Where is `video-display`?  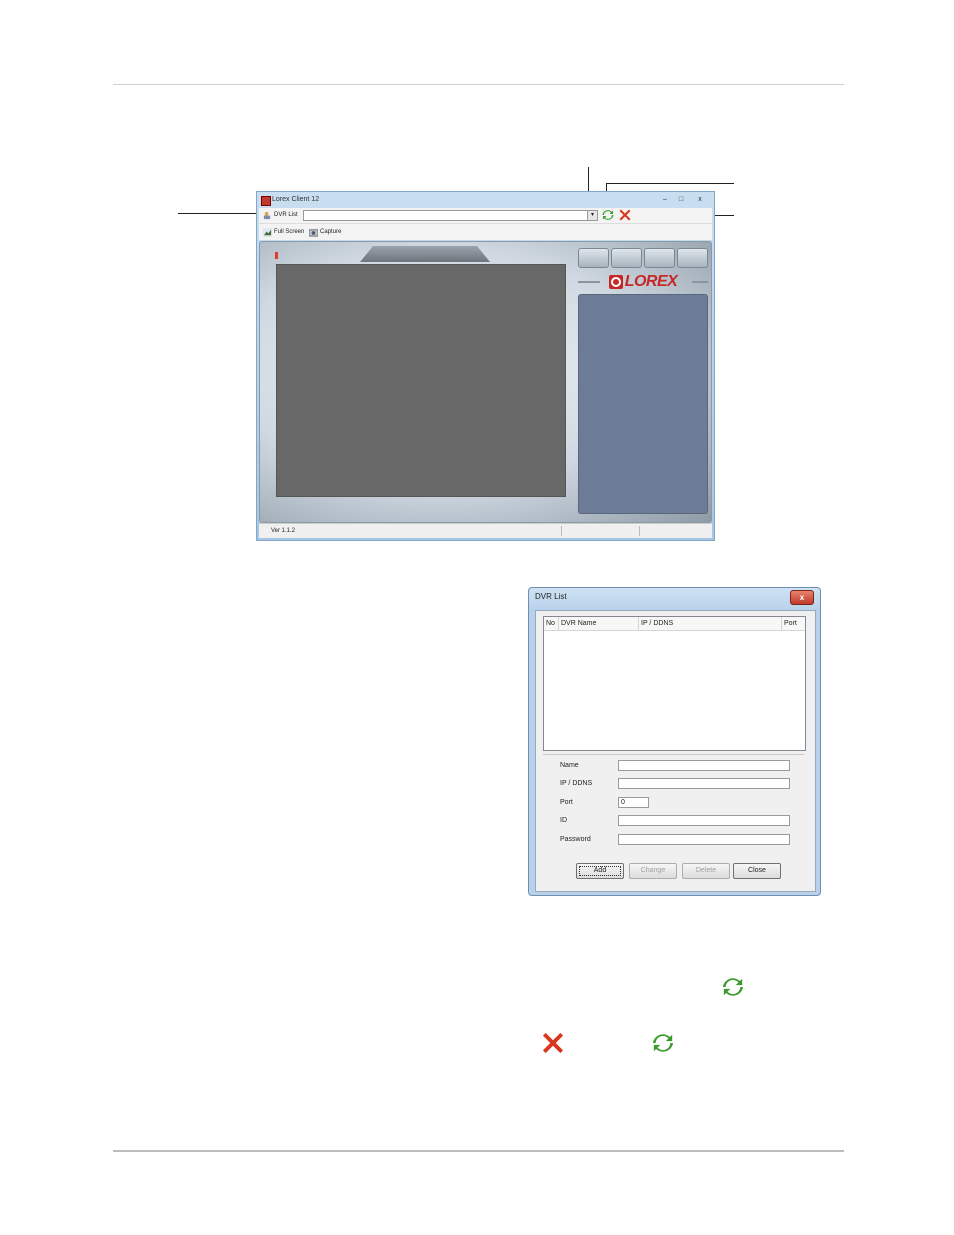 video-display is located at coordinates (421, 380).